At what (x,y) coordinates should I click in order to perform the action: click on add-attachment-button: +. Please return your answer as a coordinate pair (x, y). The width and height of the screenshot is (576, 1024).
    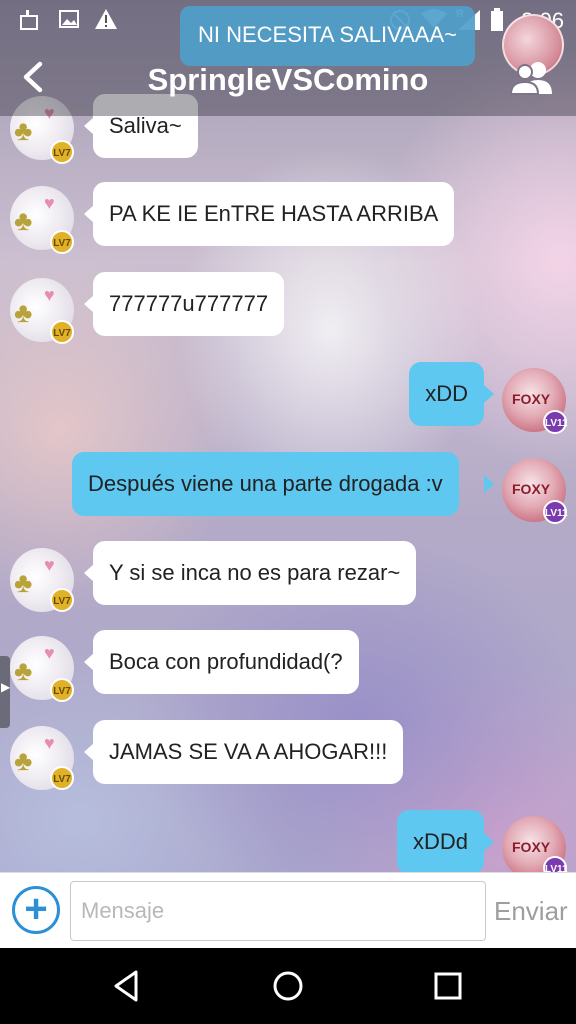
    Looking at the image, I should click on (36, 910).